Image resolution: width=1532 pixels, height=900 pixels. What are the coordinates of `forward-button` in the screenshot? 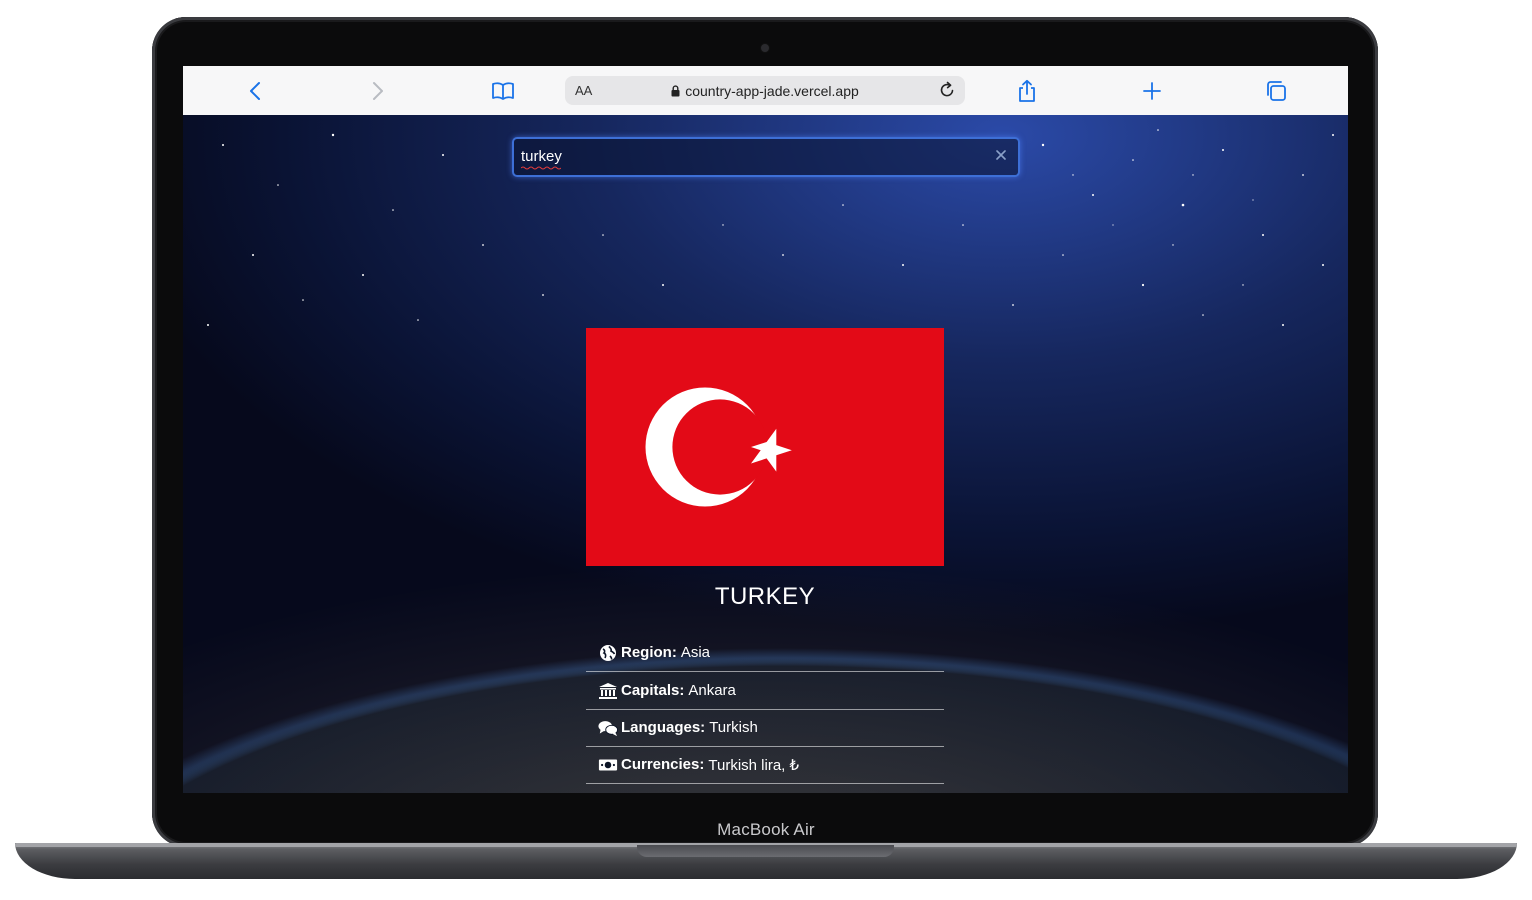 It's located at (378, 91).